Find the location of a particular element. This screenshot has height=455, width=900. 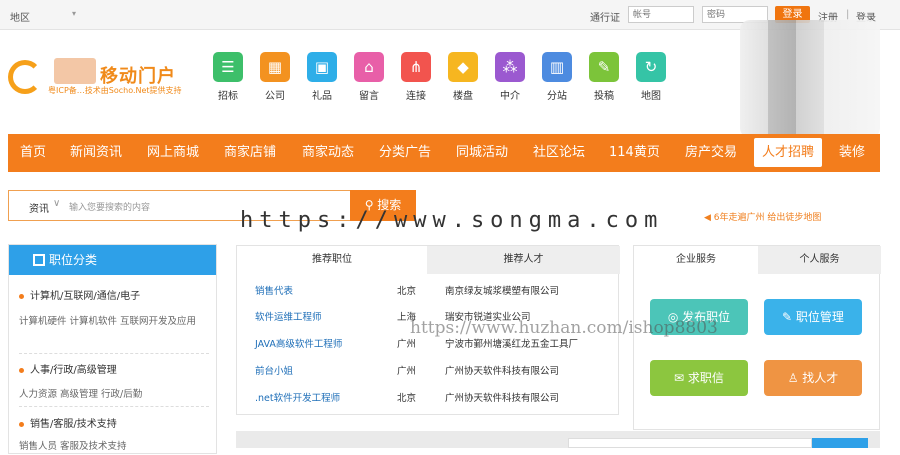

quick-icon-label: 招标 is located at coordinates (228, 96).